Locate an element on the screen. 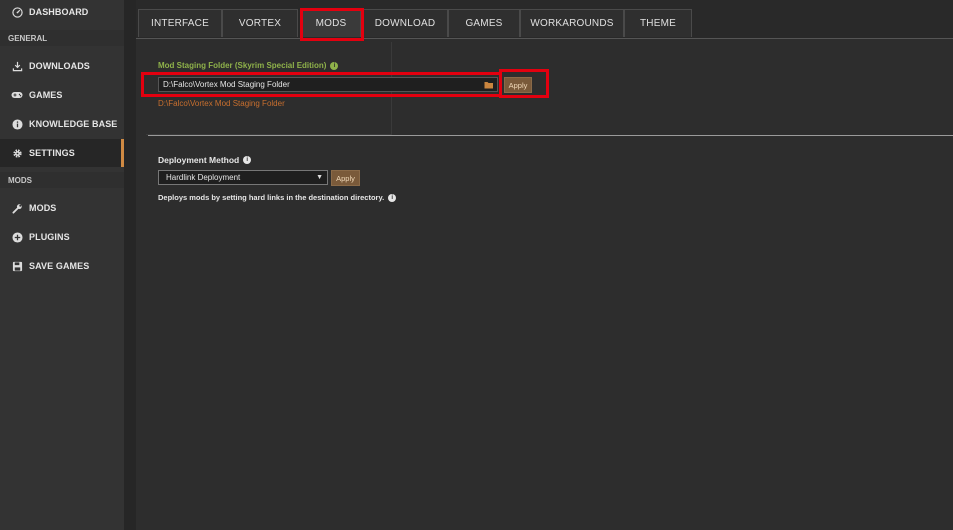 The image size is (953, 530). sidebar-item-save-games: SAVE GAMES is located at coordinates (62, 266).